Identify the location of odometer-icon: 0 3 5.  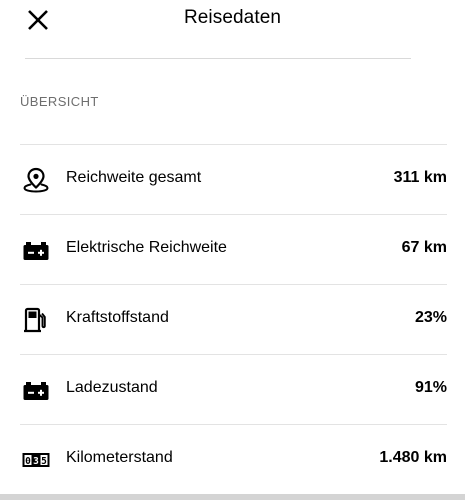
(36, 460).